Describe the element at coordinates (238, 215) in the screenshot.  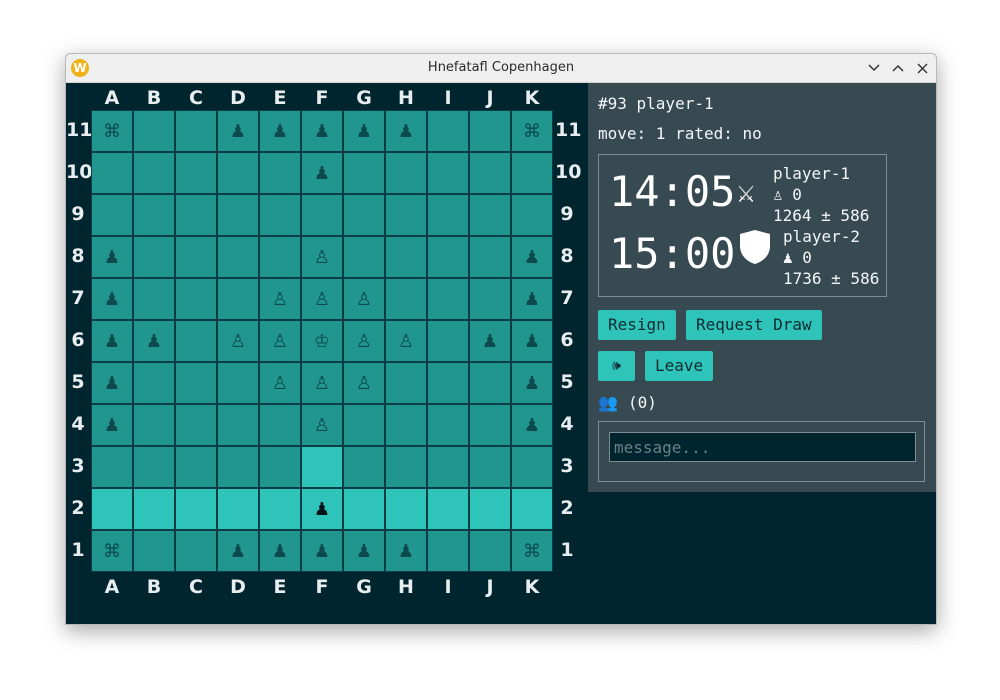
I see `board-square-d9` at that location.